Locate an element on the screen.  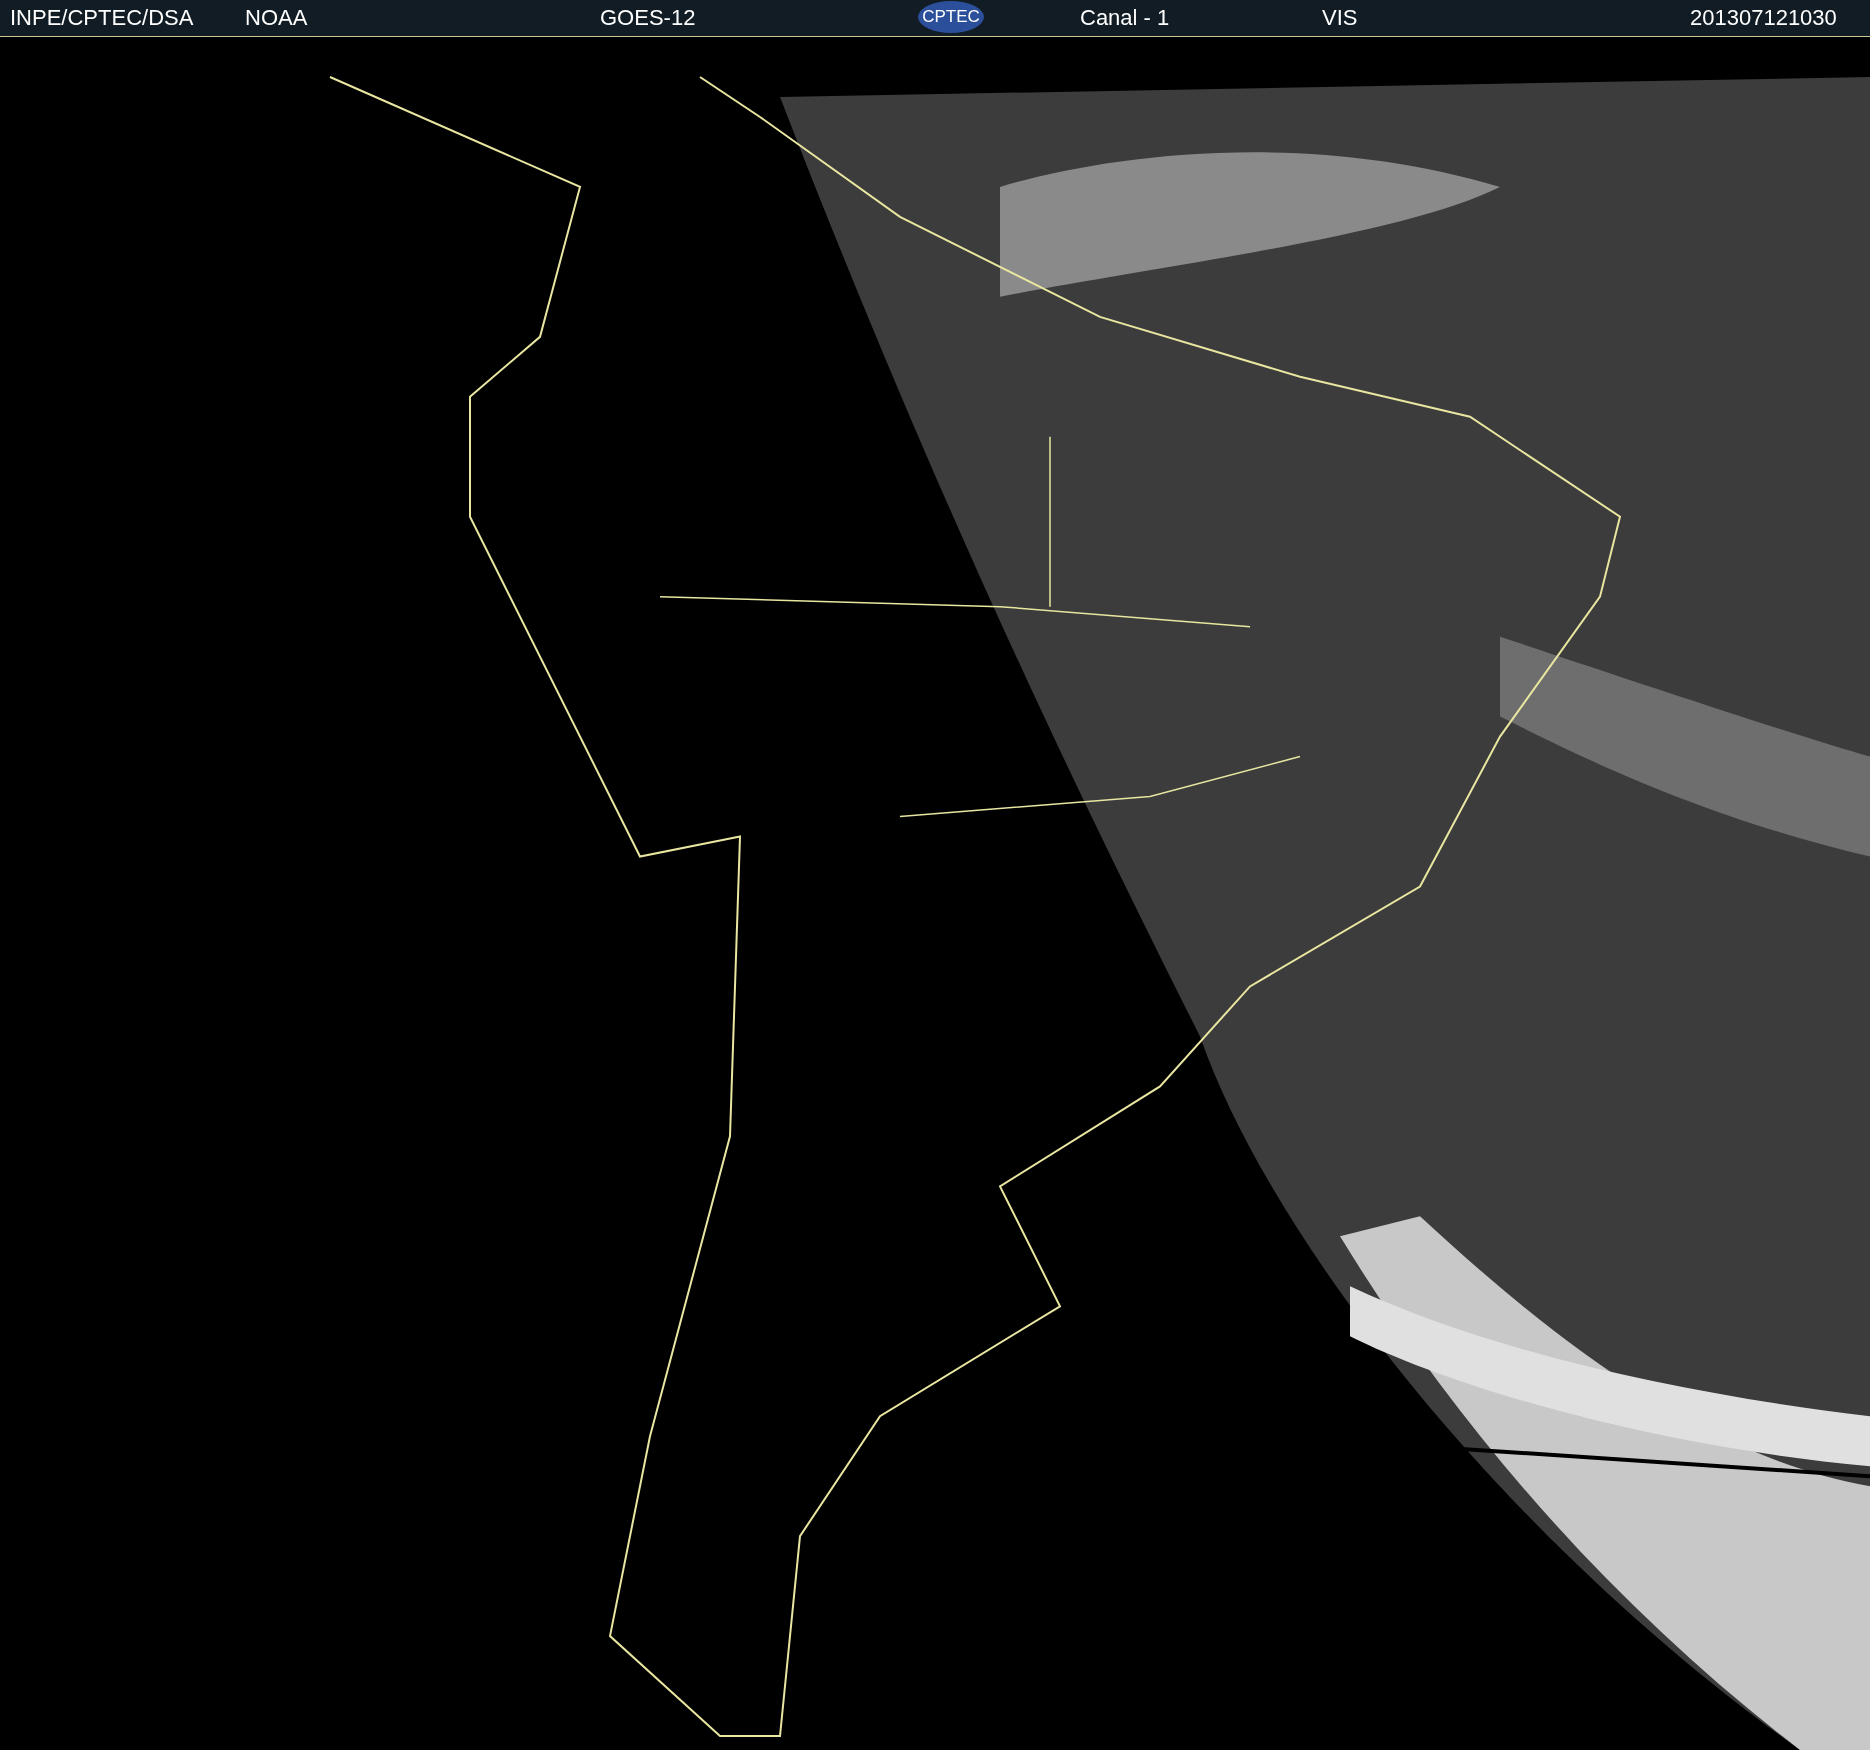
header-label: 201307121030 is located at coordinates (1763, 18).